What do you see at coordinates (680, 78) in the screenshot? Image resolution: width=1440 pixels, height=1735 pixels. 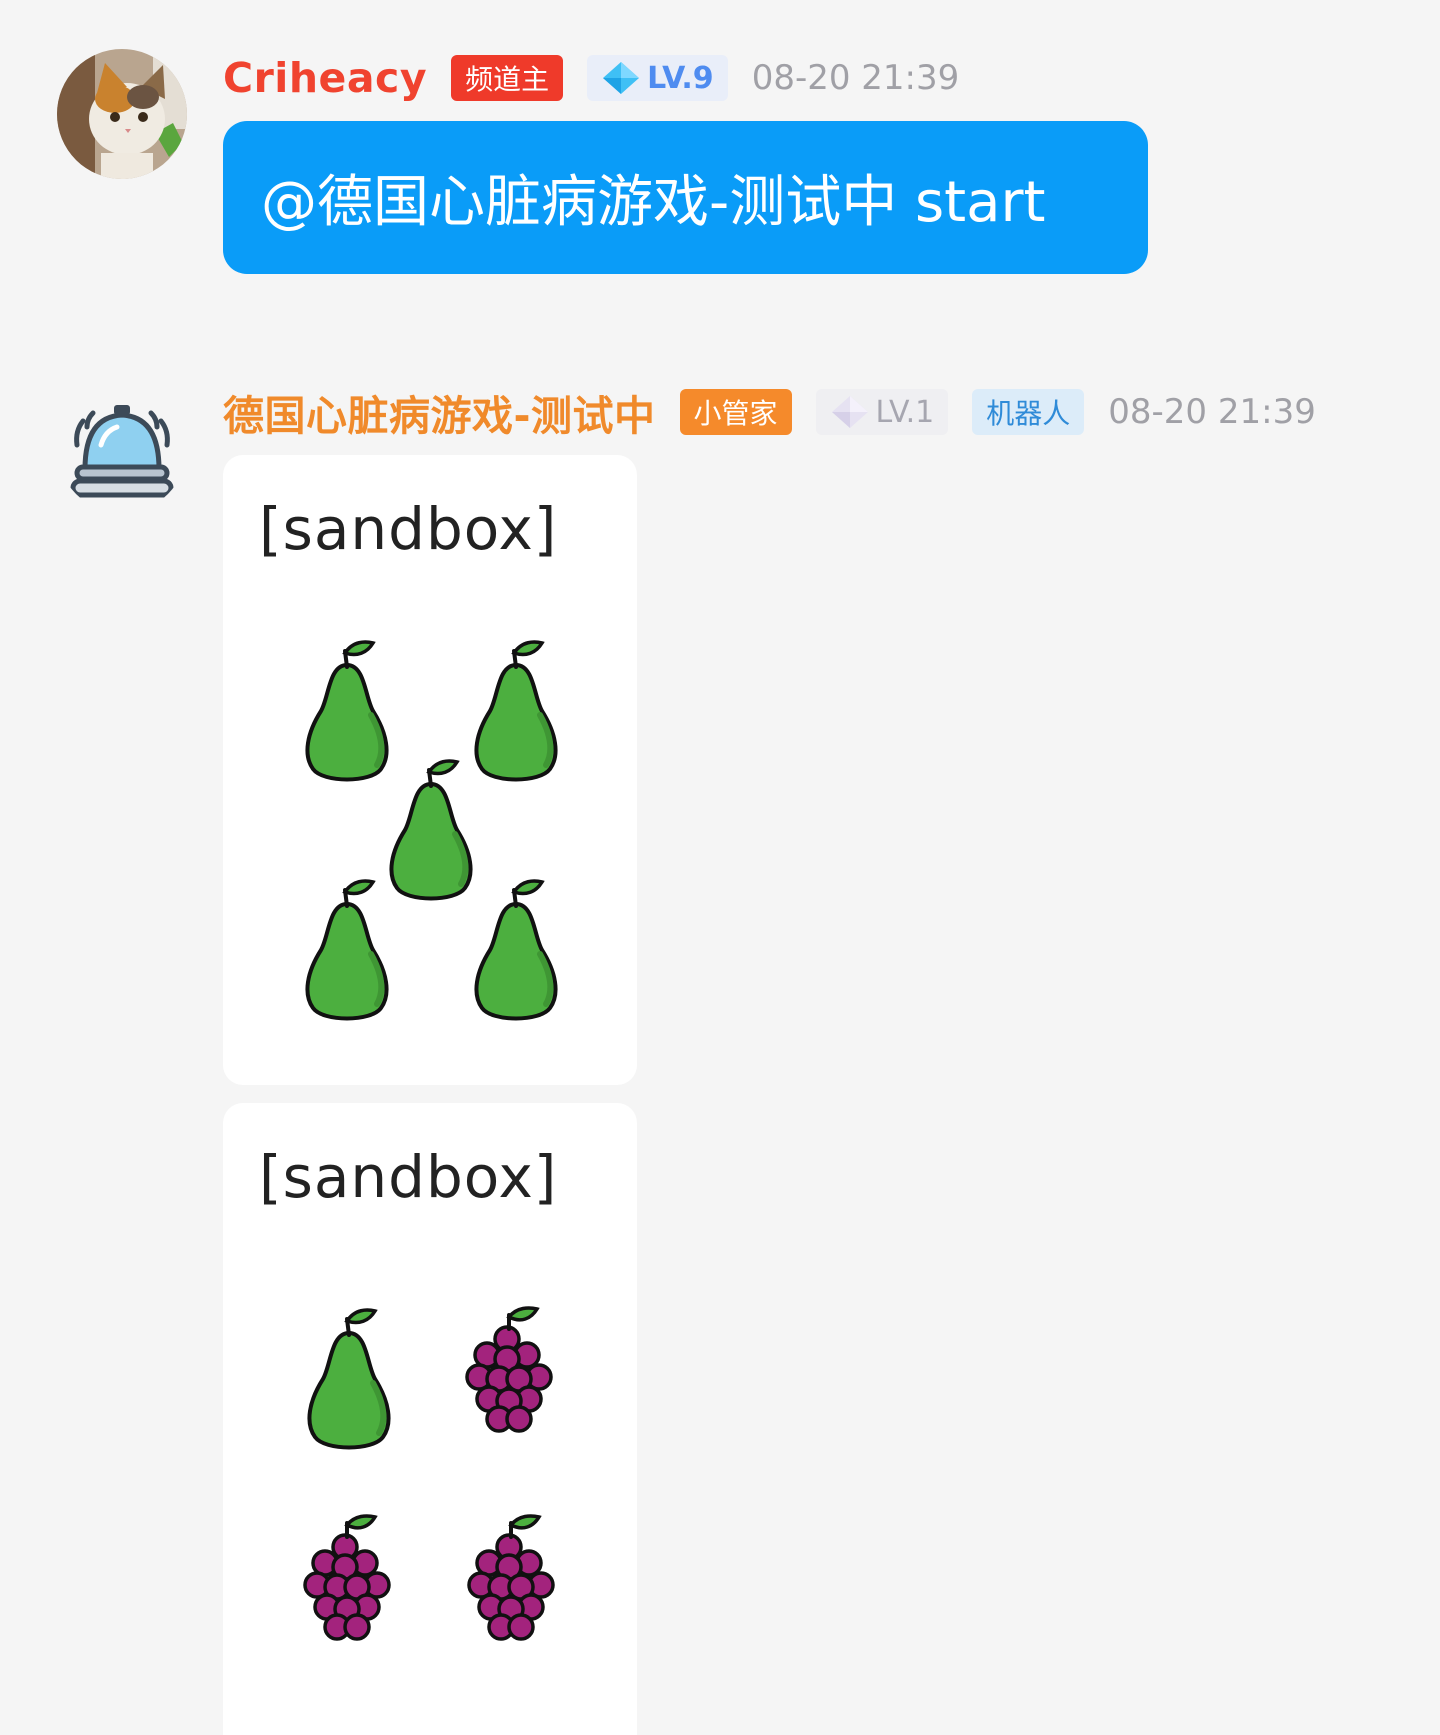 I see `level-text: LV.9` at bounding box center [680, 78].